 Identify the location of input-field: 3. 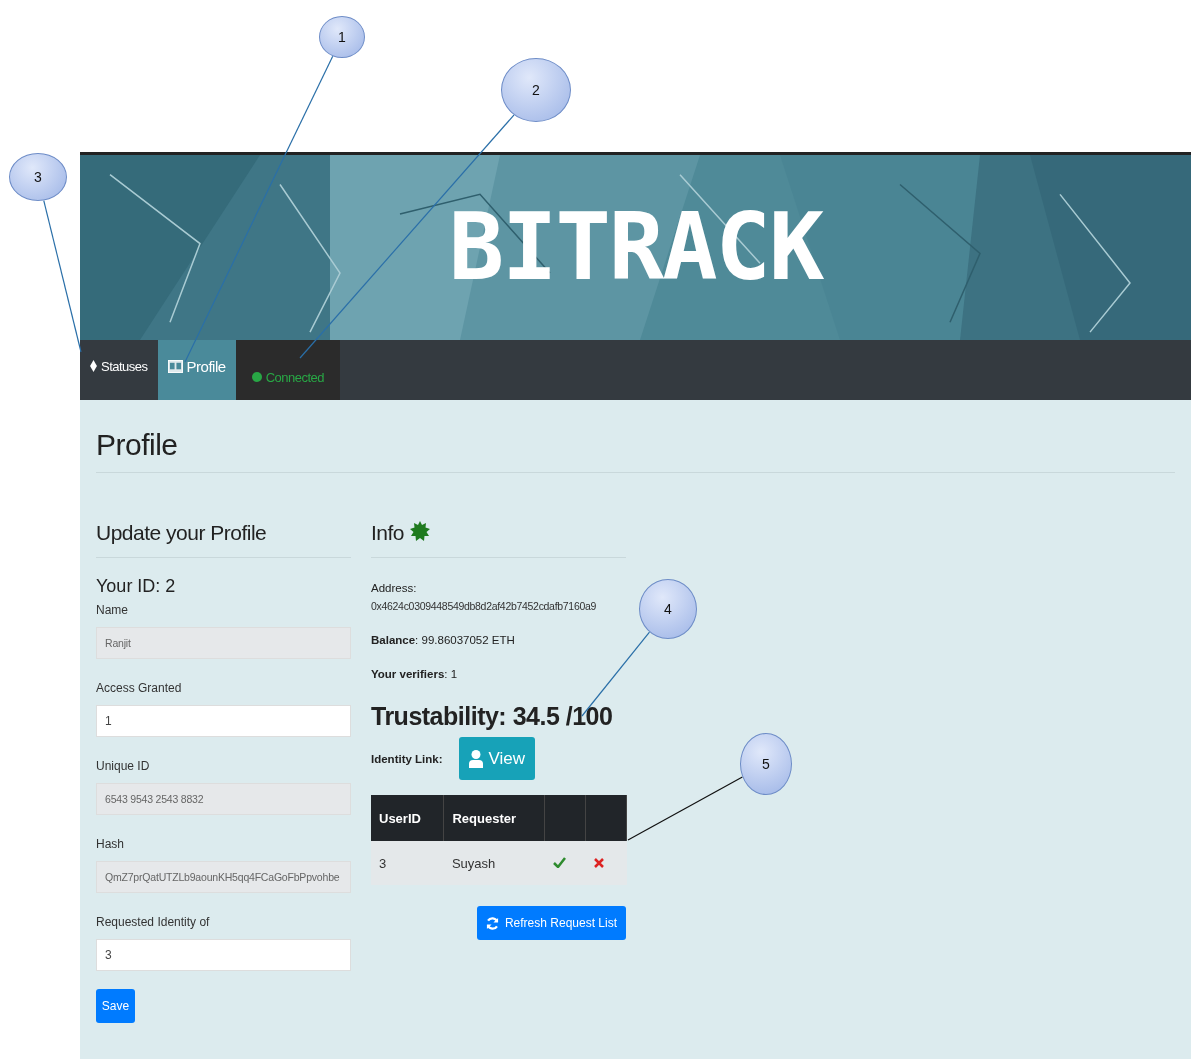
(223, 955).